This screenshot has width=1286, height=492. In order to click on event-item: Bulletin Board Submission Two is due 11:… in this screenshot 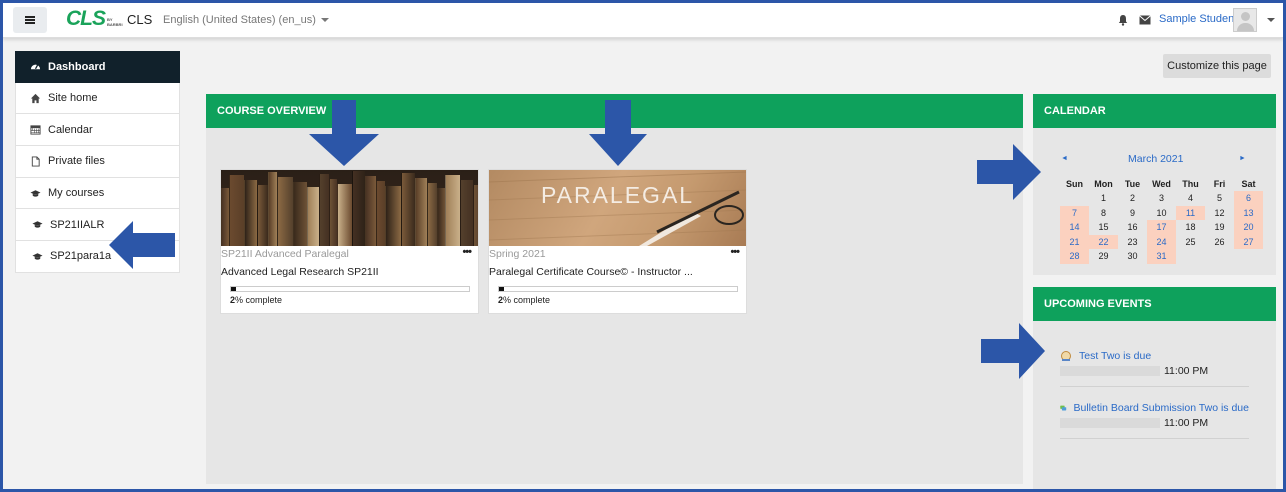, I will do `click(1154, 420)`.